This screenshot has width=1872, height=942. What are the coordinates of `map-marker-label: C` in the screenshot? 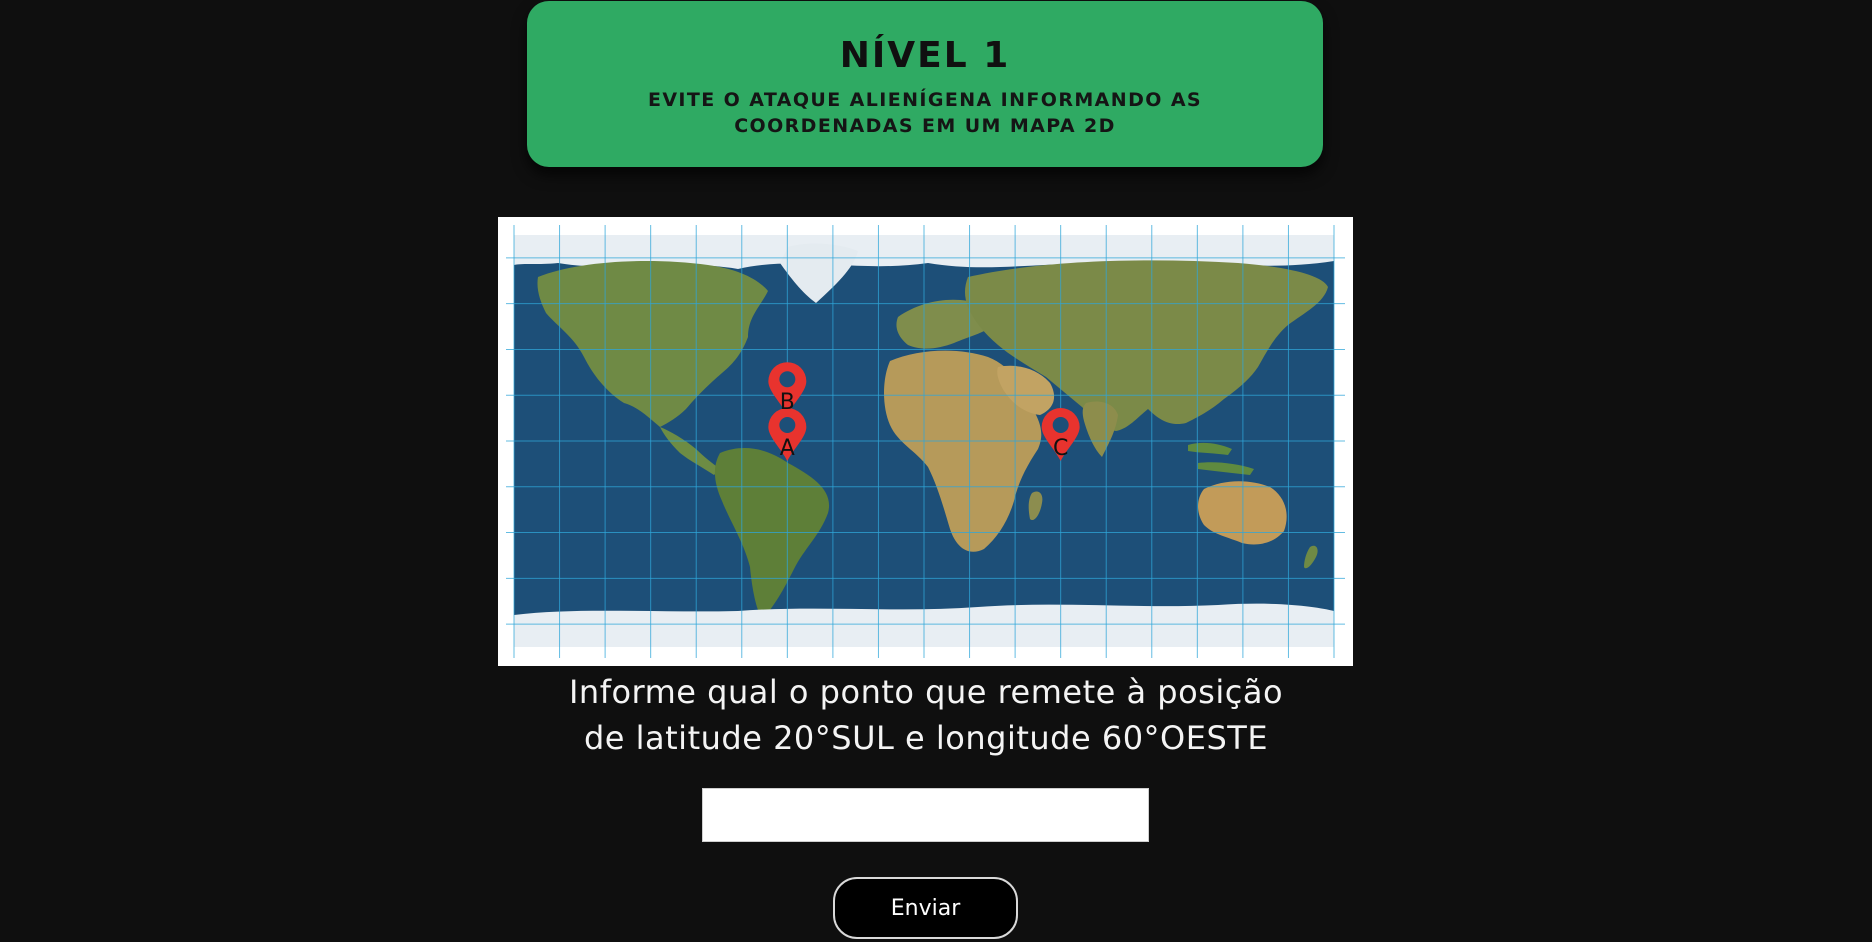 It's located at (1060, 448).